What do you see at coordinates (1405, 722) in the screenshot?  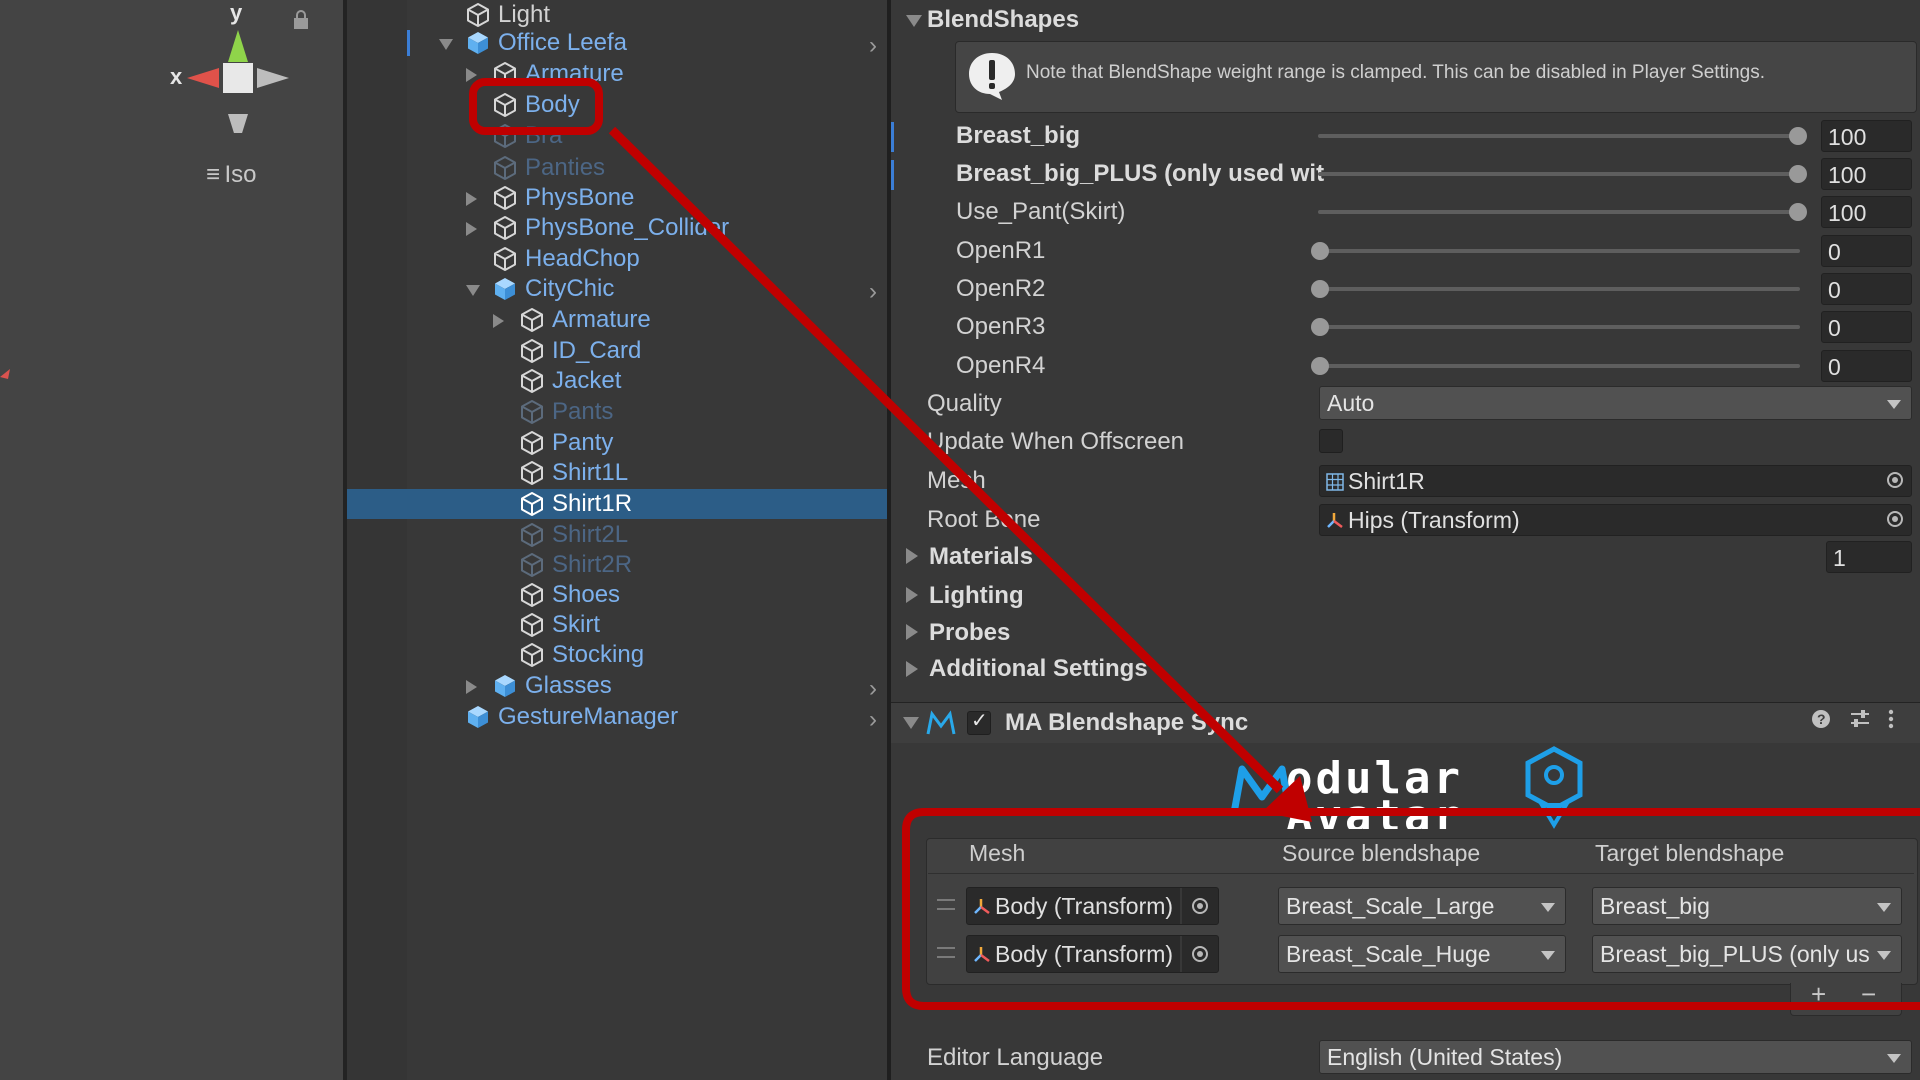 I see `component-header: ✓ MA Blendshape Sync ?` at bounding box center [1405, 722].